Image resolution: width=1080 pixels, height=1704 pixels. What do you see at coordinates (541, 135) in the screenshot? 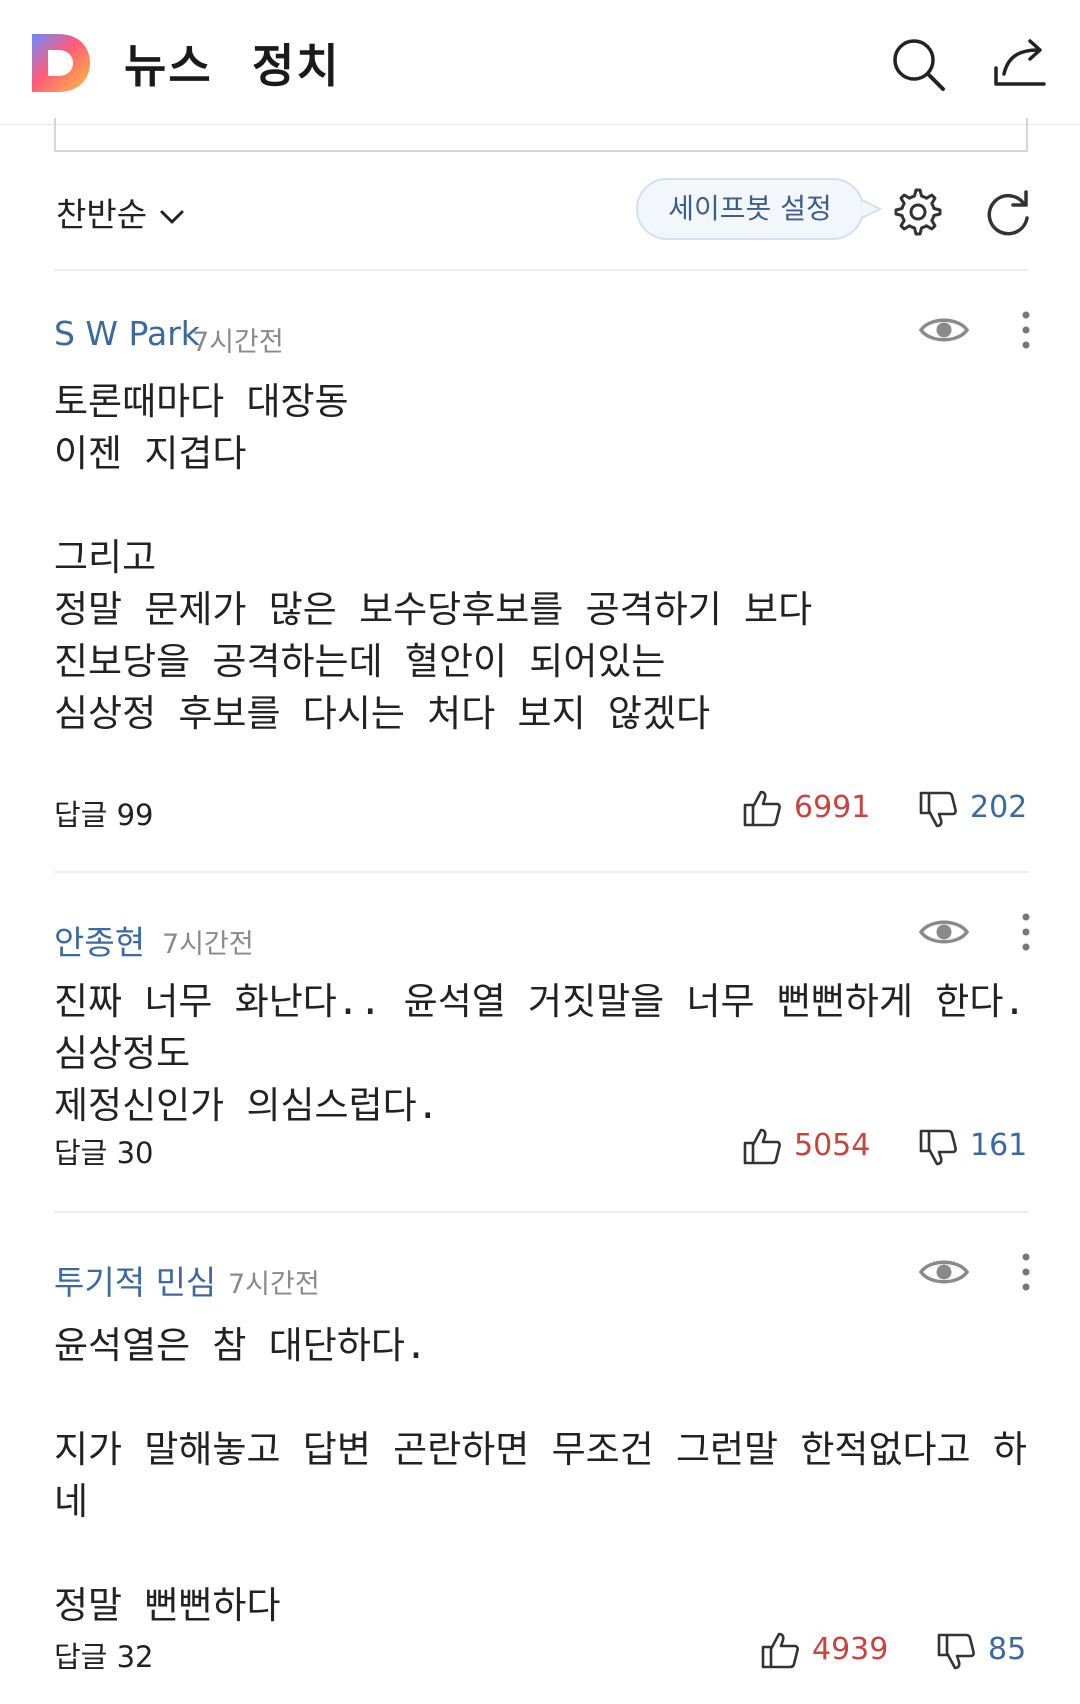
I see `comment-input-box` at bounding box center [541, 135].